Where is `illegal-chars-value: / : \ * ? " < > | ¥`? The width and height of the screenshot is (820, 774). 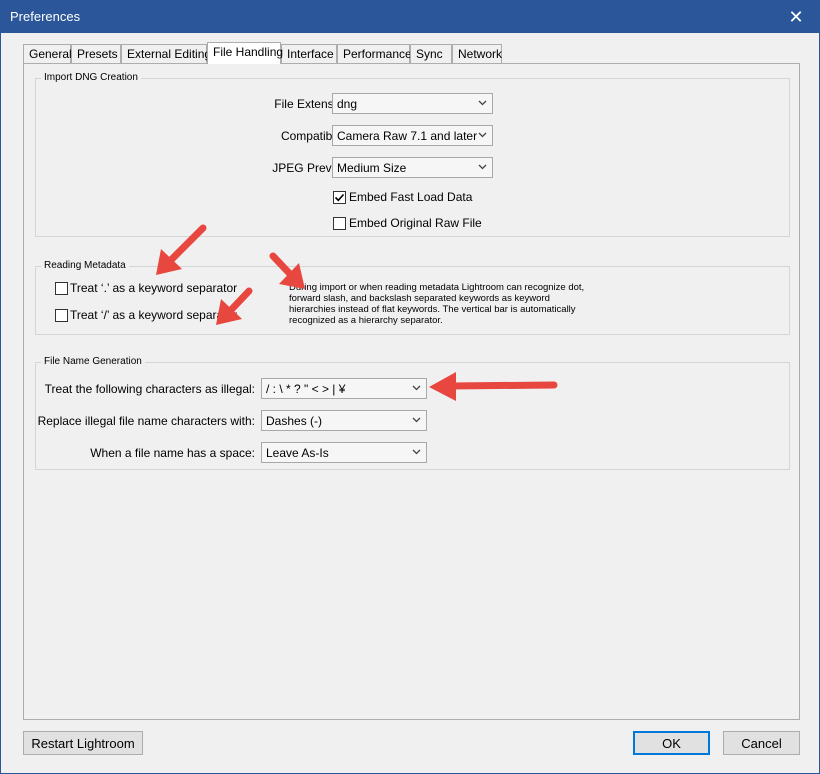
illegal-chars-value: / : \ * ? " < > | ¥ is located at coordinates (306, 389).